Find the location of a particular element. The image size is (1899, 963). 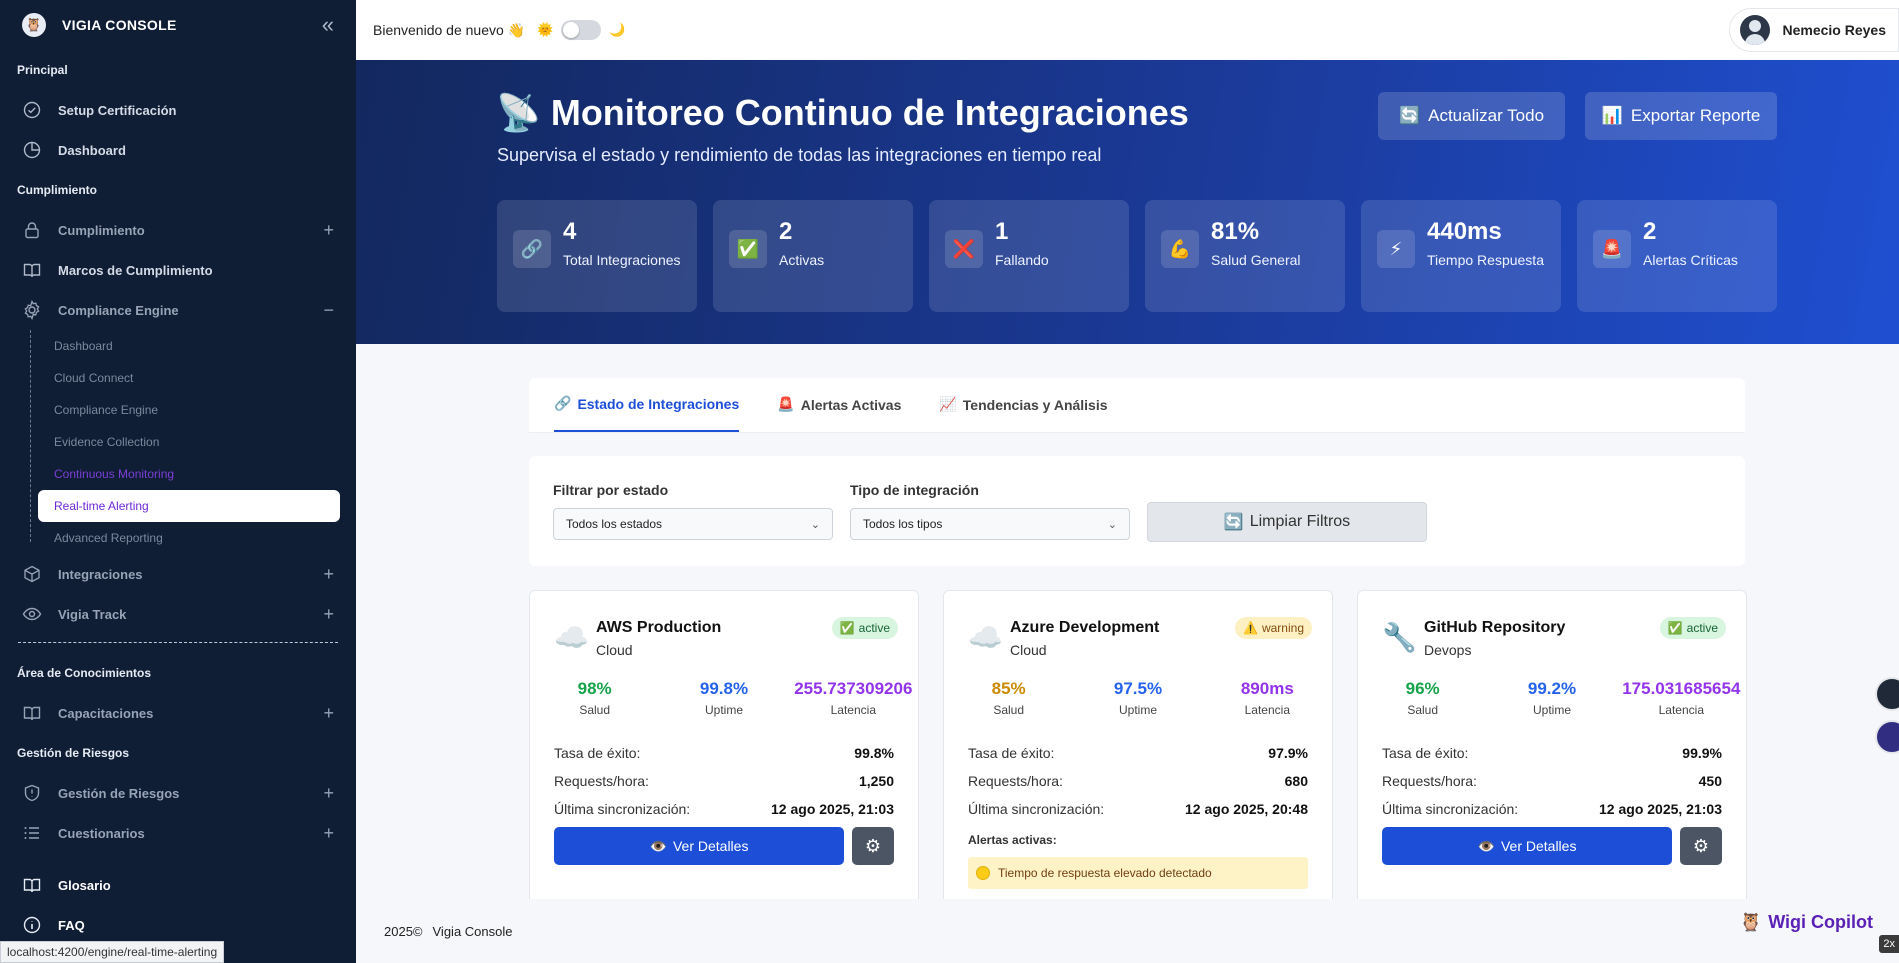

brand: 🦉 VIGIA CONSOLE « is located at coordinates (178, 25).